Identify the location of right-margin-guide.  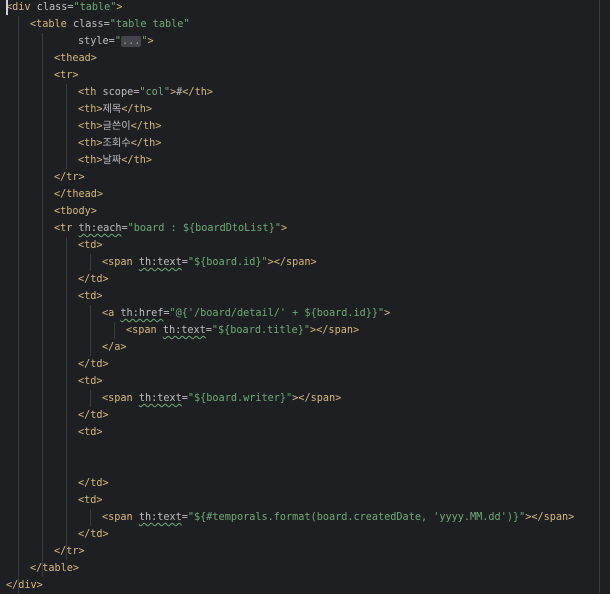
(599, 296).